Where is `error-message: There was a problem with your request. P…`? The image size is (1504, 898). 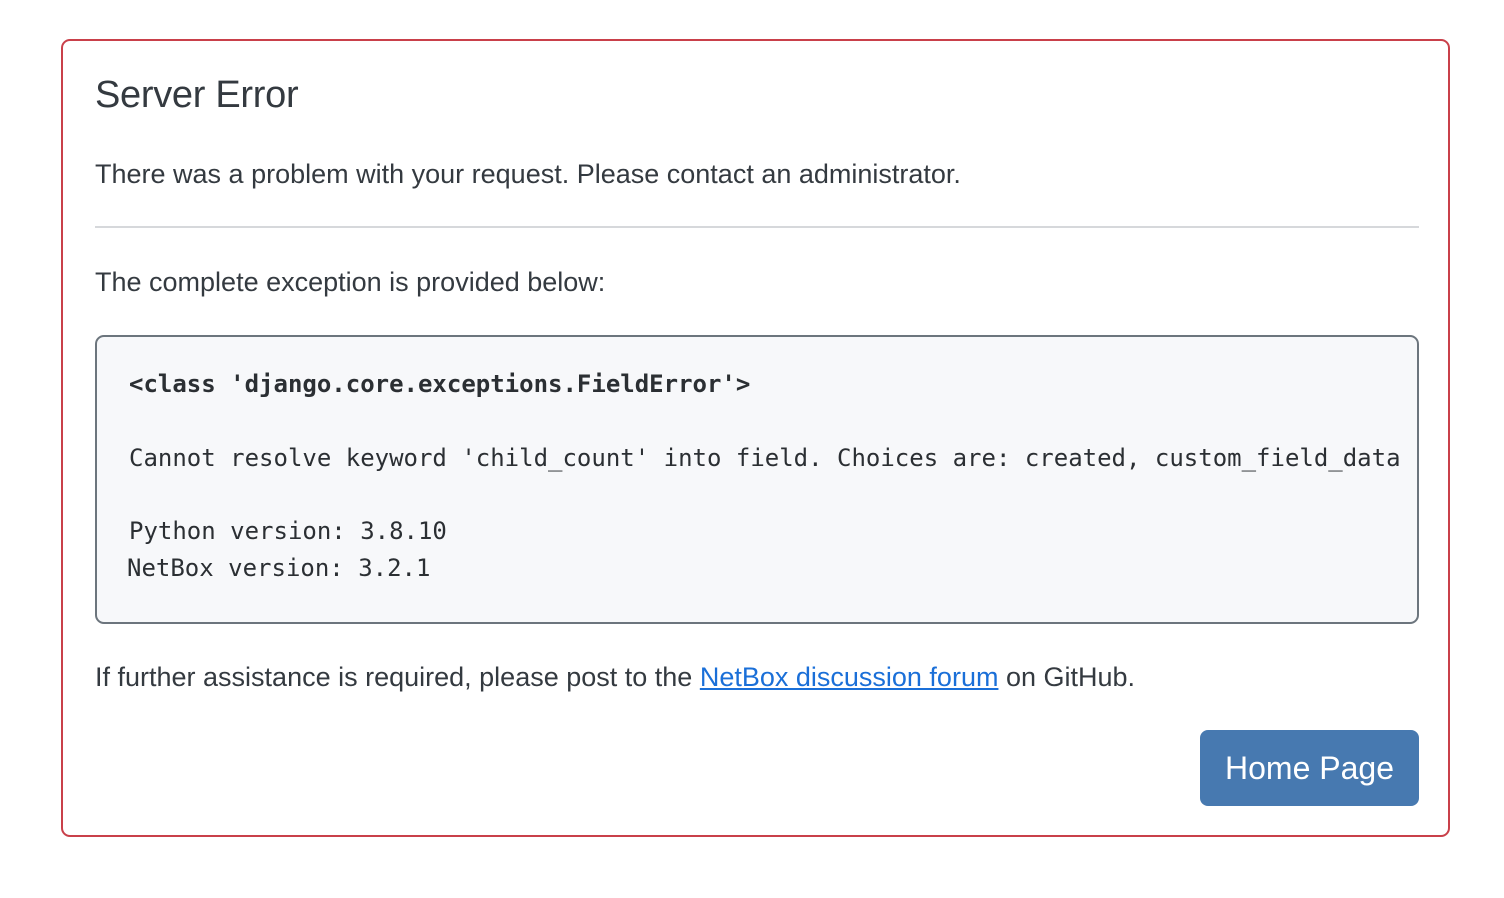 error-message: There was a problem with your request. P… is located at coordinates (528, 174).